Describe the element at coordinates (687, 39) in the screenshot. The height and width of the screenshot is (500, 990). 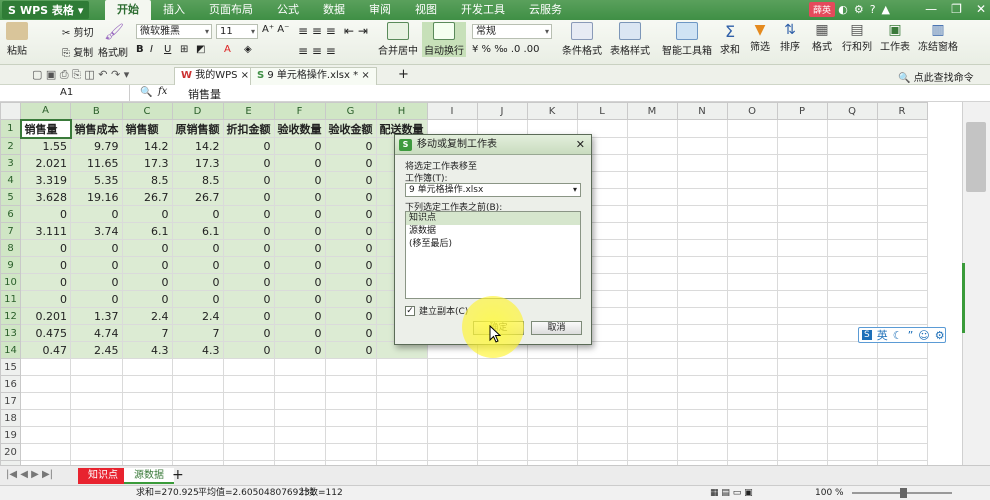
I see `smart-toolbox-button: 智能工具箱` at that location.